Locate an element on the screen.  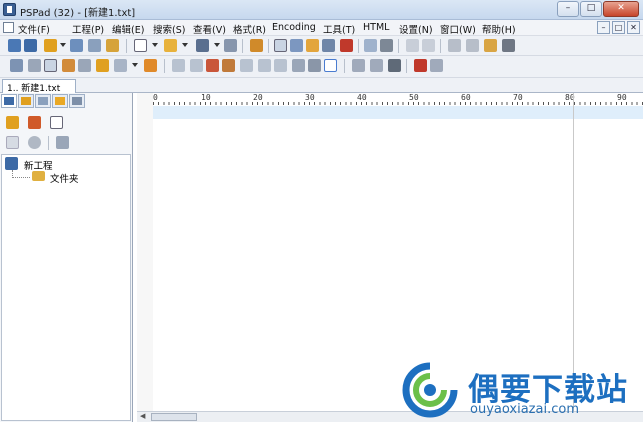
save-icon is located at coordinates (202, 45).